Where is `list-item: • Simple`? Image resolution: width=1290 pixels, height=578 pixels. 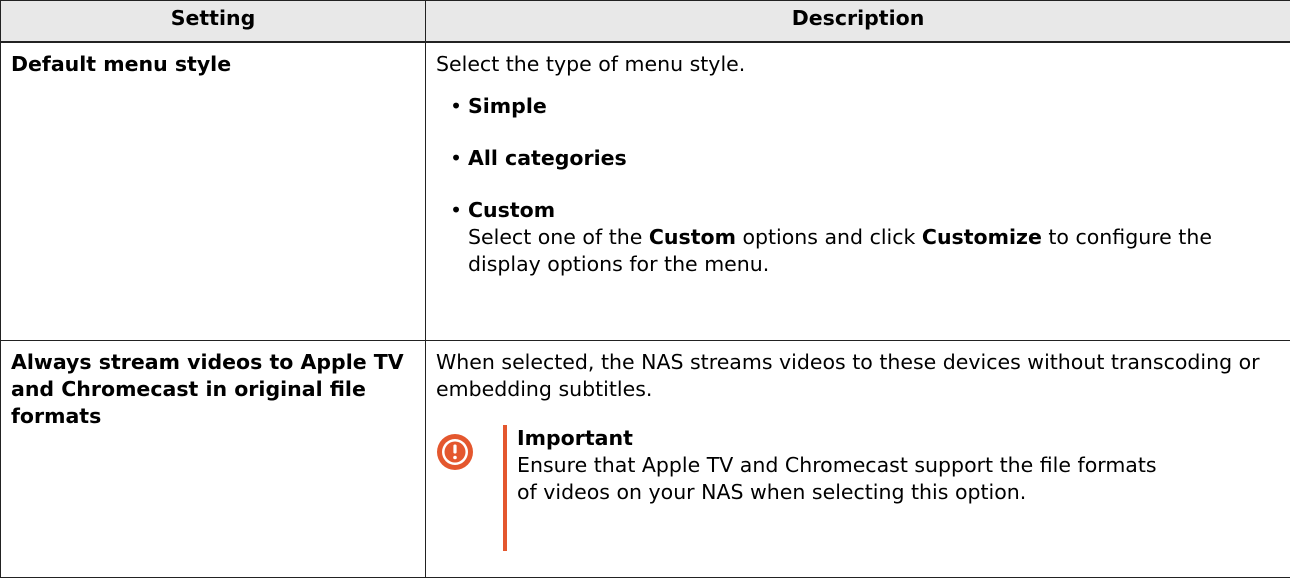 list-item: • Simple is located at coordinates (865, 106).